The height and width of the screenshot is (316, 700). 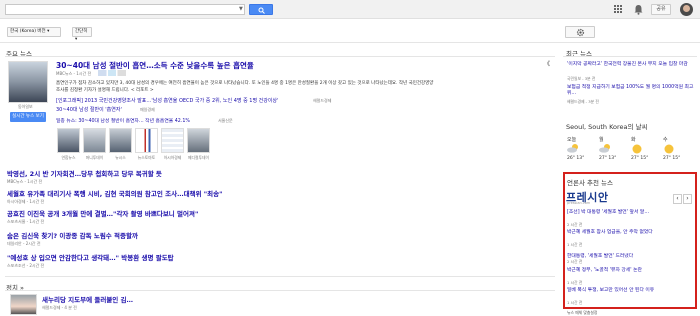 What do you see at coordinates (225, 120) in the screenshot?
I see `more-coverage-source: 서울신문` at bounding box center [225, 120].